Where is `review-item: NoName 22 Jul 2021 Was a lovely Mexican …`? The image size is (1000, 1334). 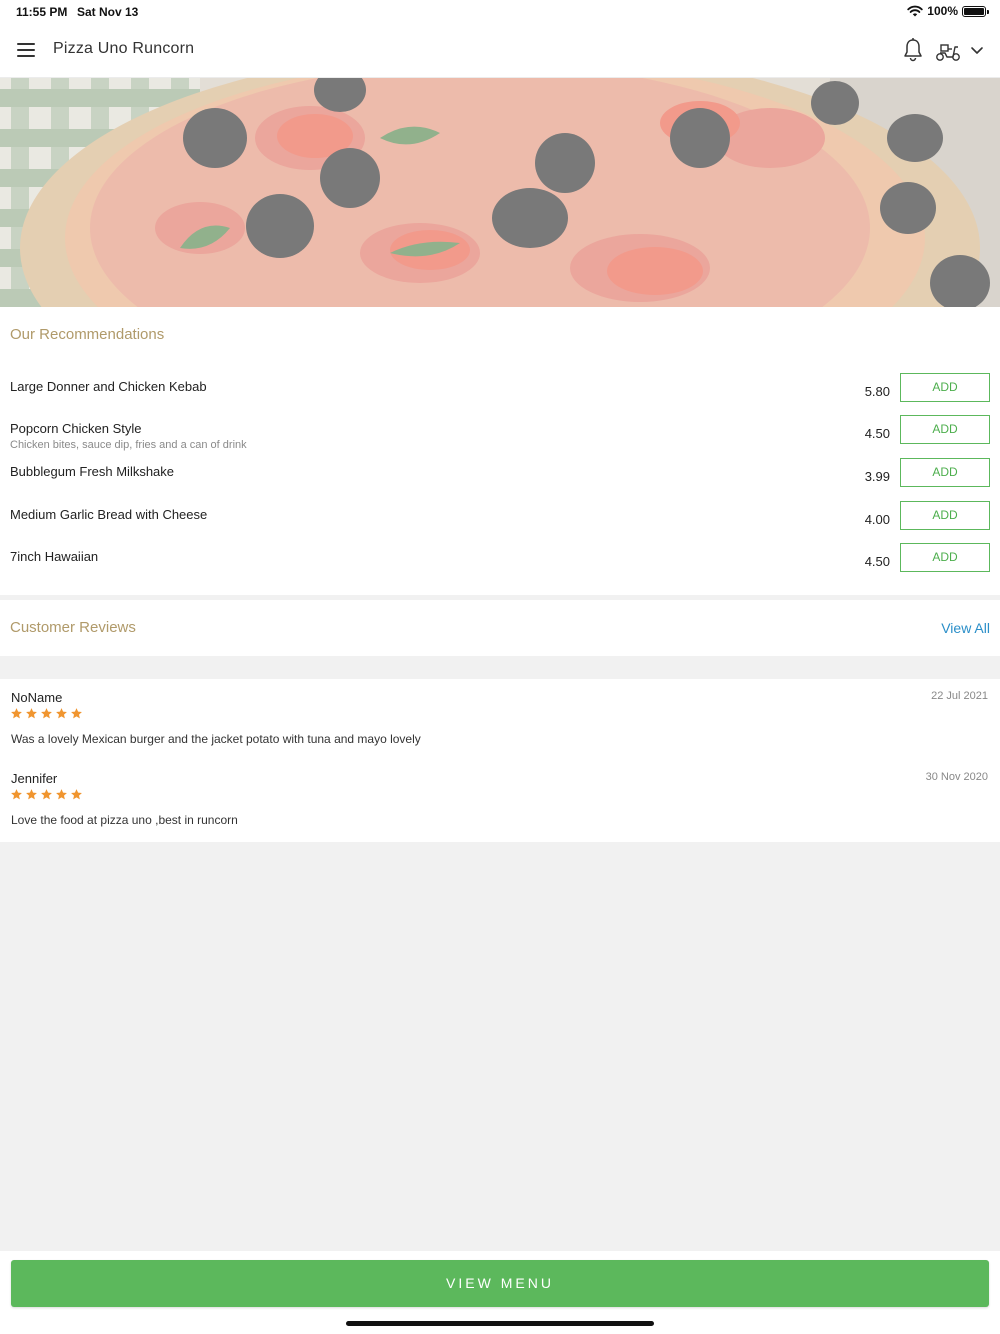 review-item: NoName 22 Jul 2021 Was a lovely Mexican … is located at coordinates (500, 730).